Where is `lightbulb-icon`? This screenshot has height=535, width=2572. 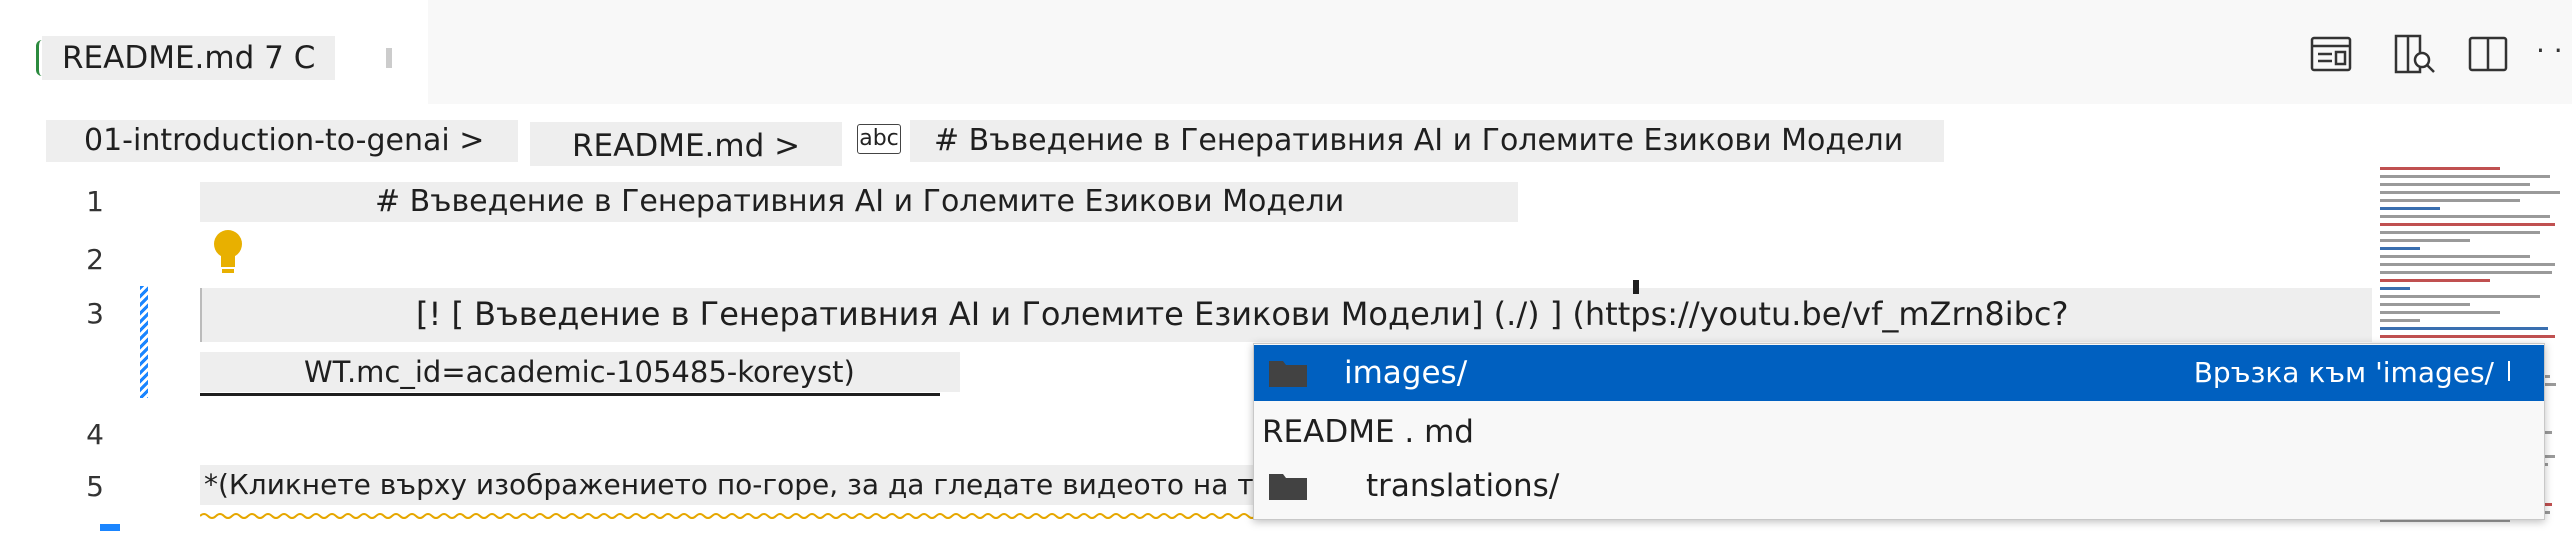
lightbulb-icon is located at coordinates (228, 253).